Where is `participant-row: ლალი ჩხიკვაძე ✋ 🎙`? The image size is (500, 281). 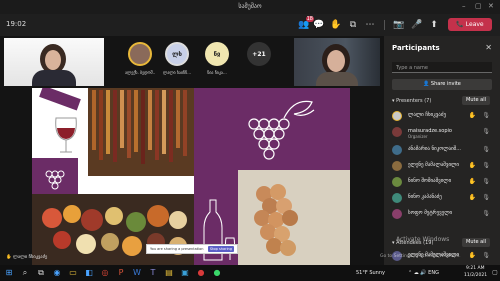
participant-row: ლალი ჩხიკვაძე ✋ 🎙 is located at coordinates (442, 117).